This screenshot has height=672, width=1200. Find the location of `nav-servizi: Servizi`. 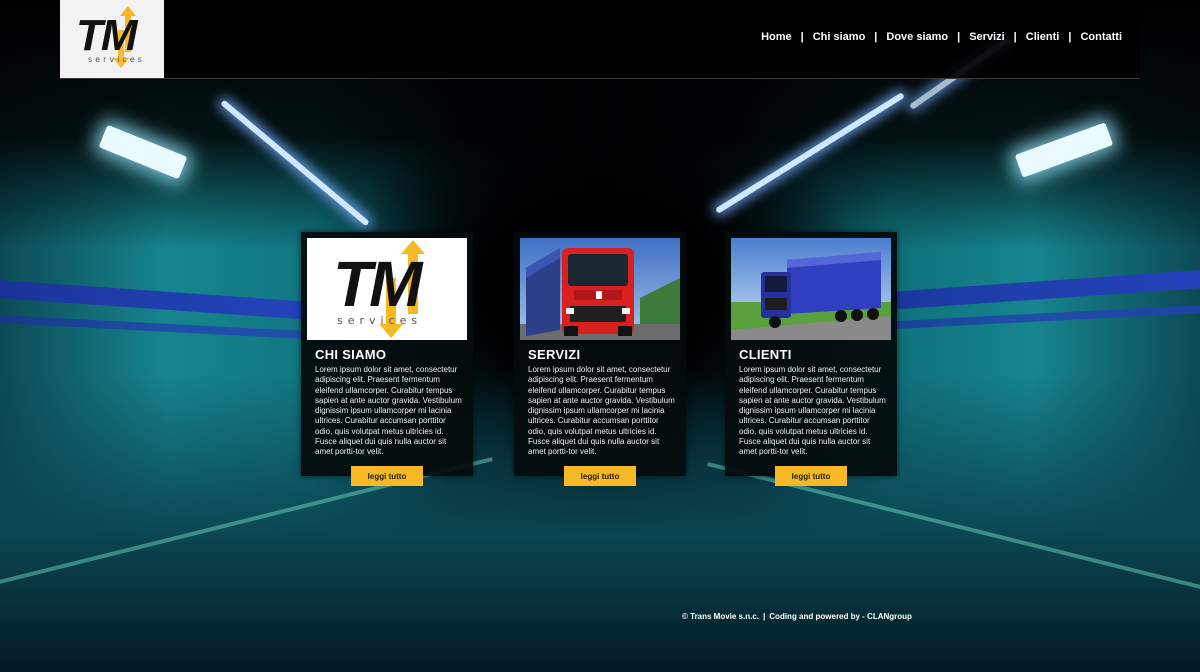

nav-servizi: Servizi is located at coordinates (986, 37).